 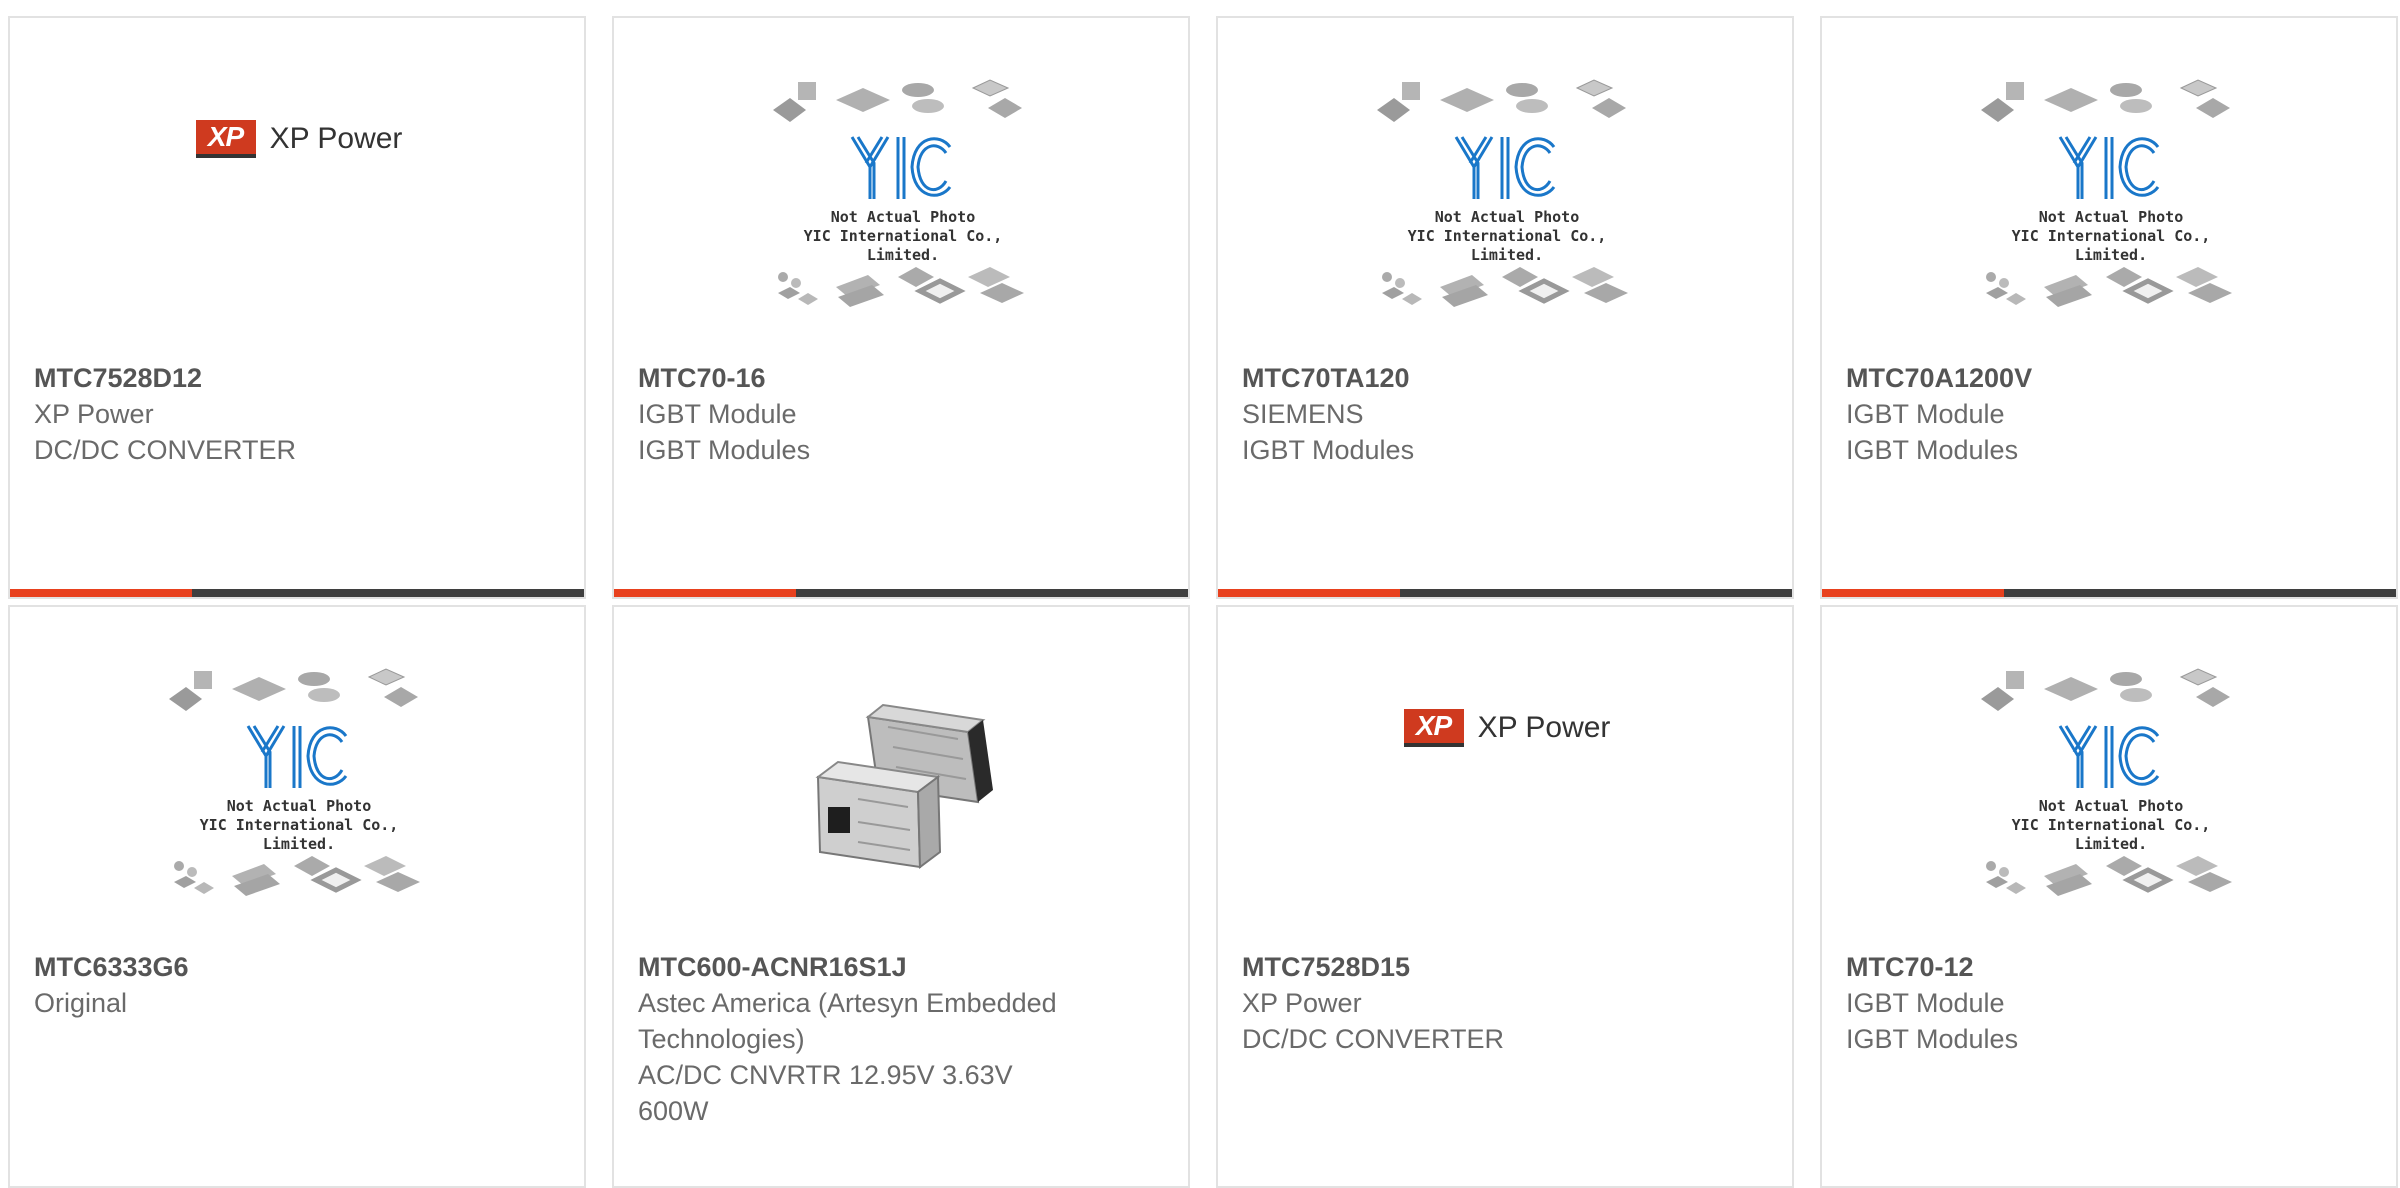 What do you see at coordinates (1452, 967) in the screenshot?
I see `part-number-link: MTC7528D15` at bounding box center [1452, 967].